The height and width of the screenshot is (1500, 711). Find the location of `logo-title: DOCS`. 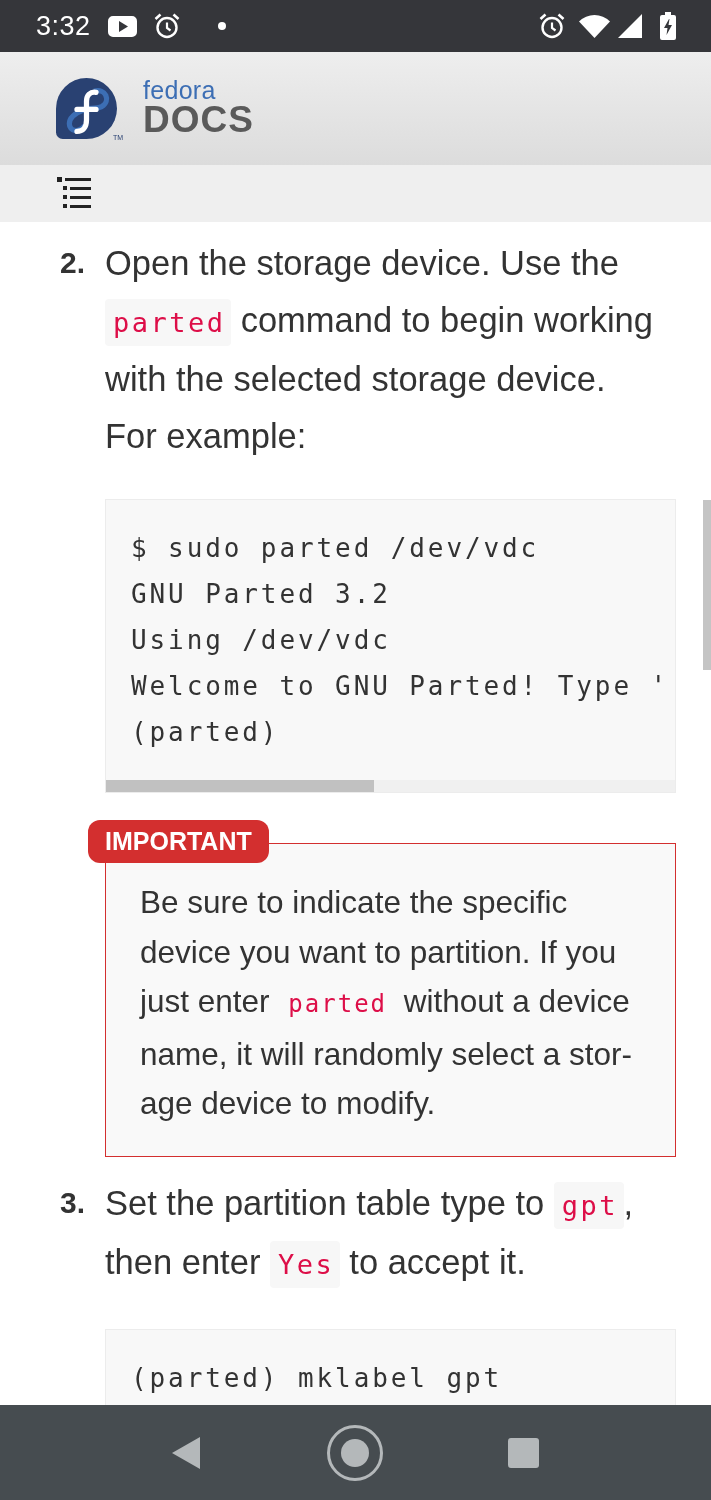

logo-title: DOCS is located at coordinates (198, 119).